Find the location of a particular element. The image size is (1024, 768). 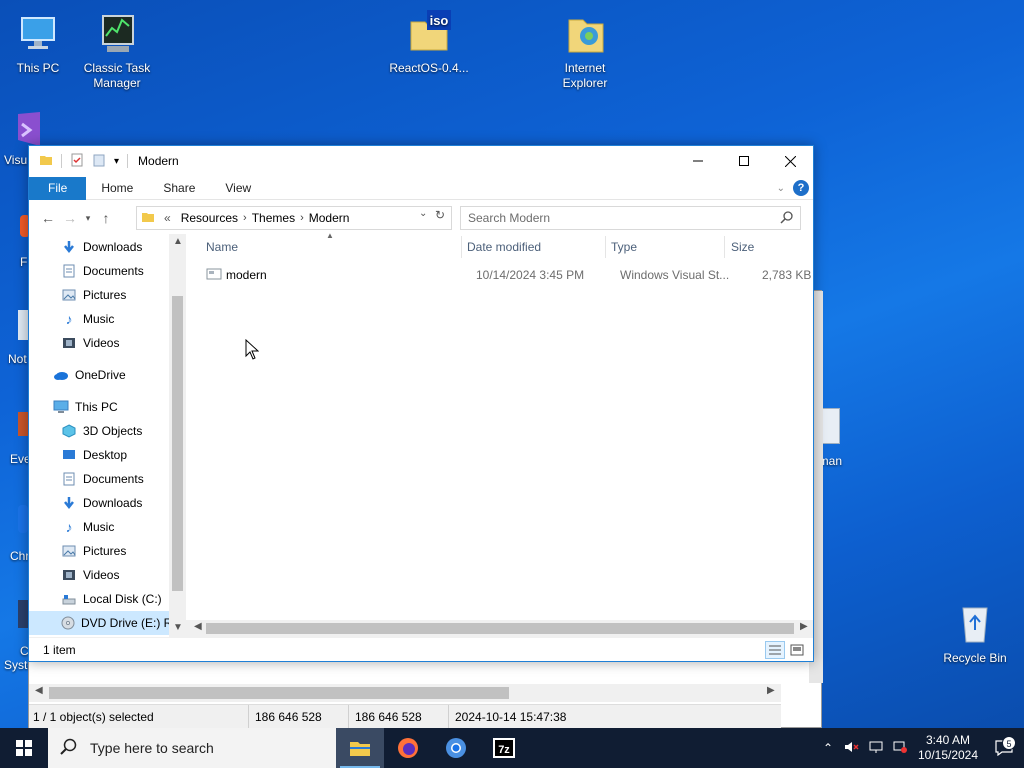

tab-view: View is located at coordinates (238, 188).